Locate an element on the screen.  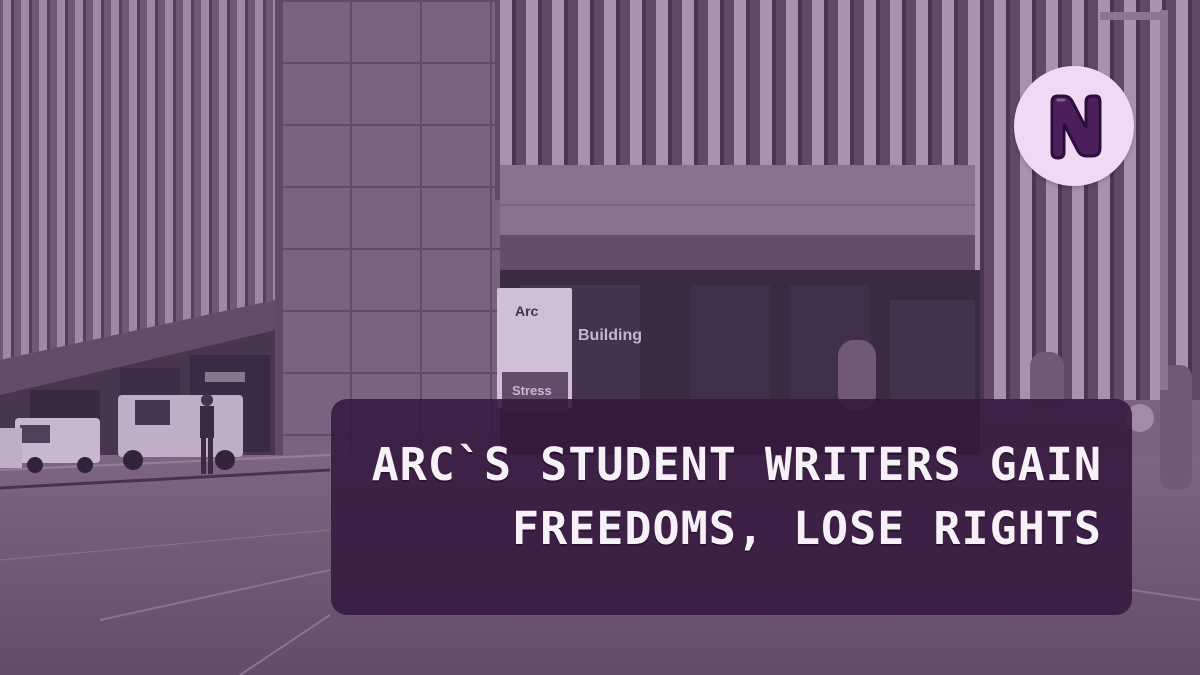
headline-line-2: FREEDOMS, LOSE RIGHTS is located at coordinates (807, 528).